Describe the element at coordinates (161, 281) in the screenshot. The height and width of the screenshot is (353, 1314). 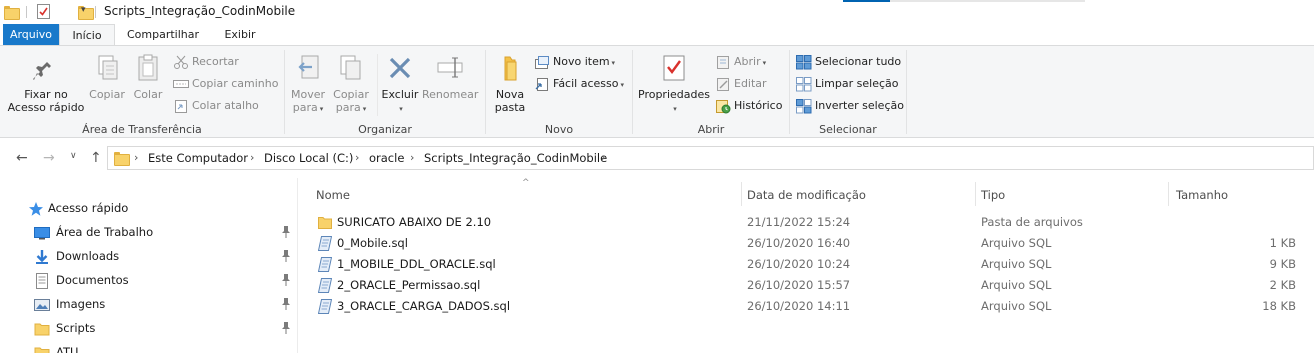
I see `nav-item-documents: Documentos` at that location.